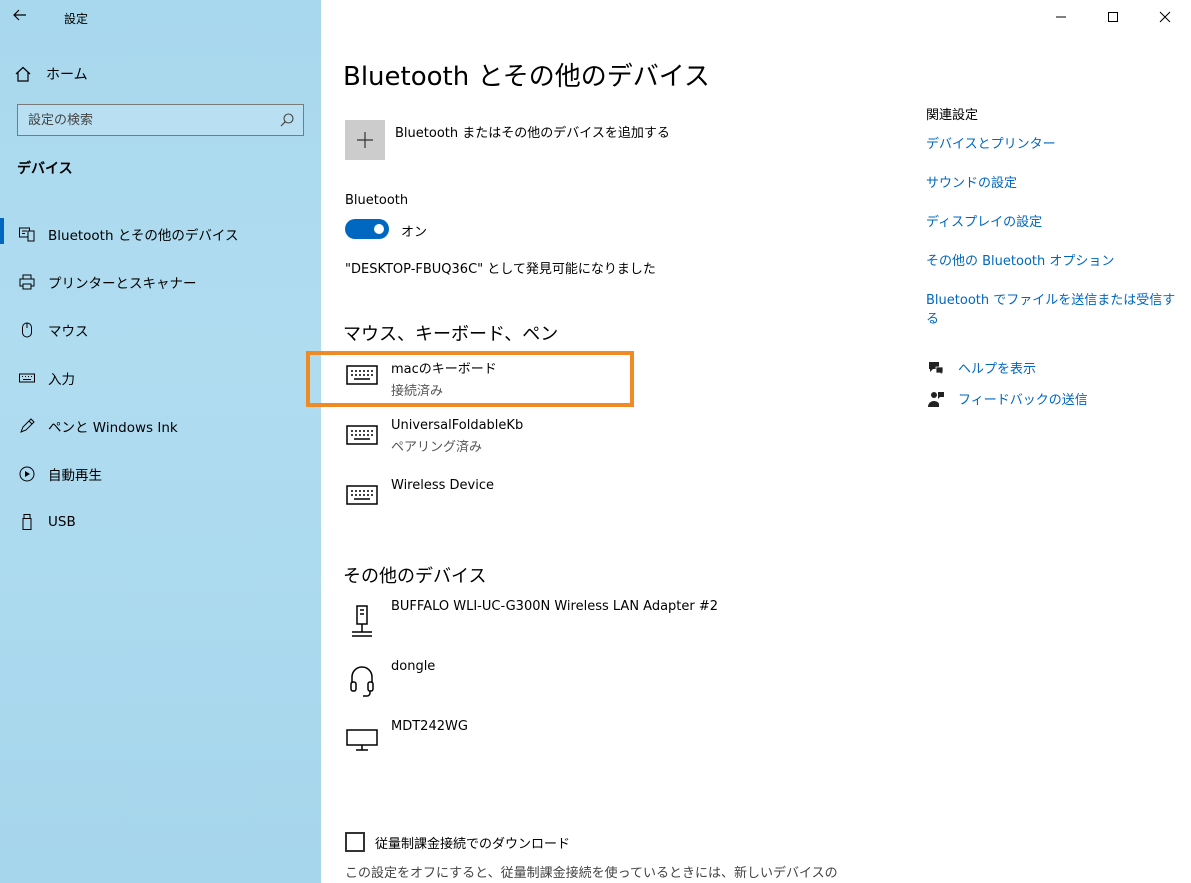 The height and width of the screenshot is (883, 1191). Describe the element at coordinates (473, 844) in the screenshot. I see `metered-label: 従量制課金接続でのダウンロード` at that location.